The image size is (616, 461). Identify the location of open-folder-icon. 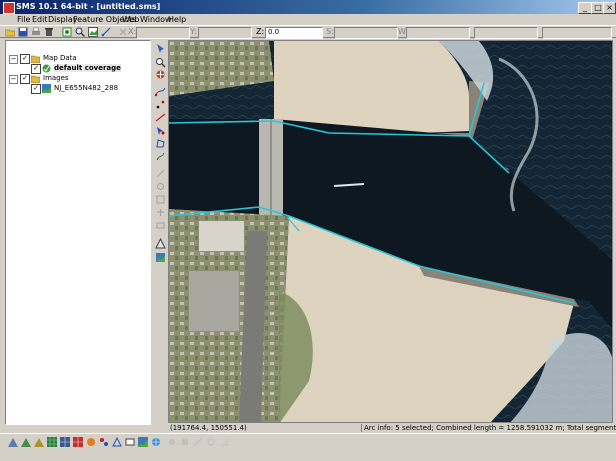
(10, 32).